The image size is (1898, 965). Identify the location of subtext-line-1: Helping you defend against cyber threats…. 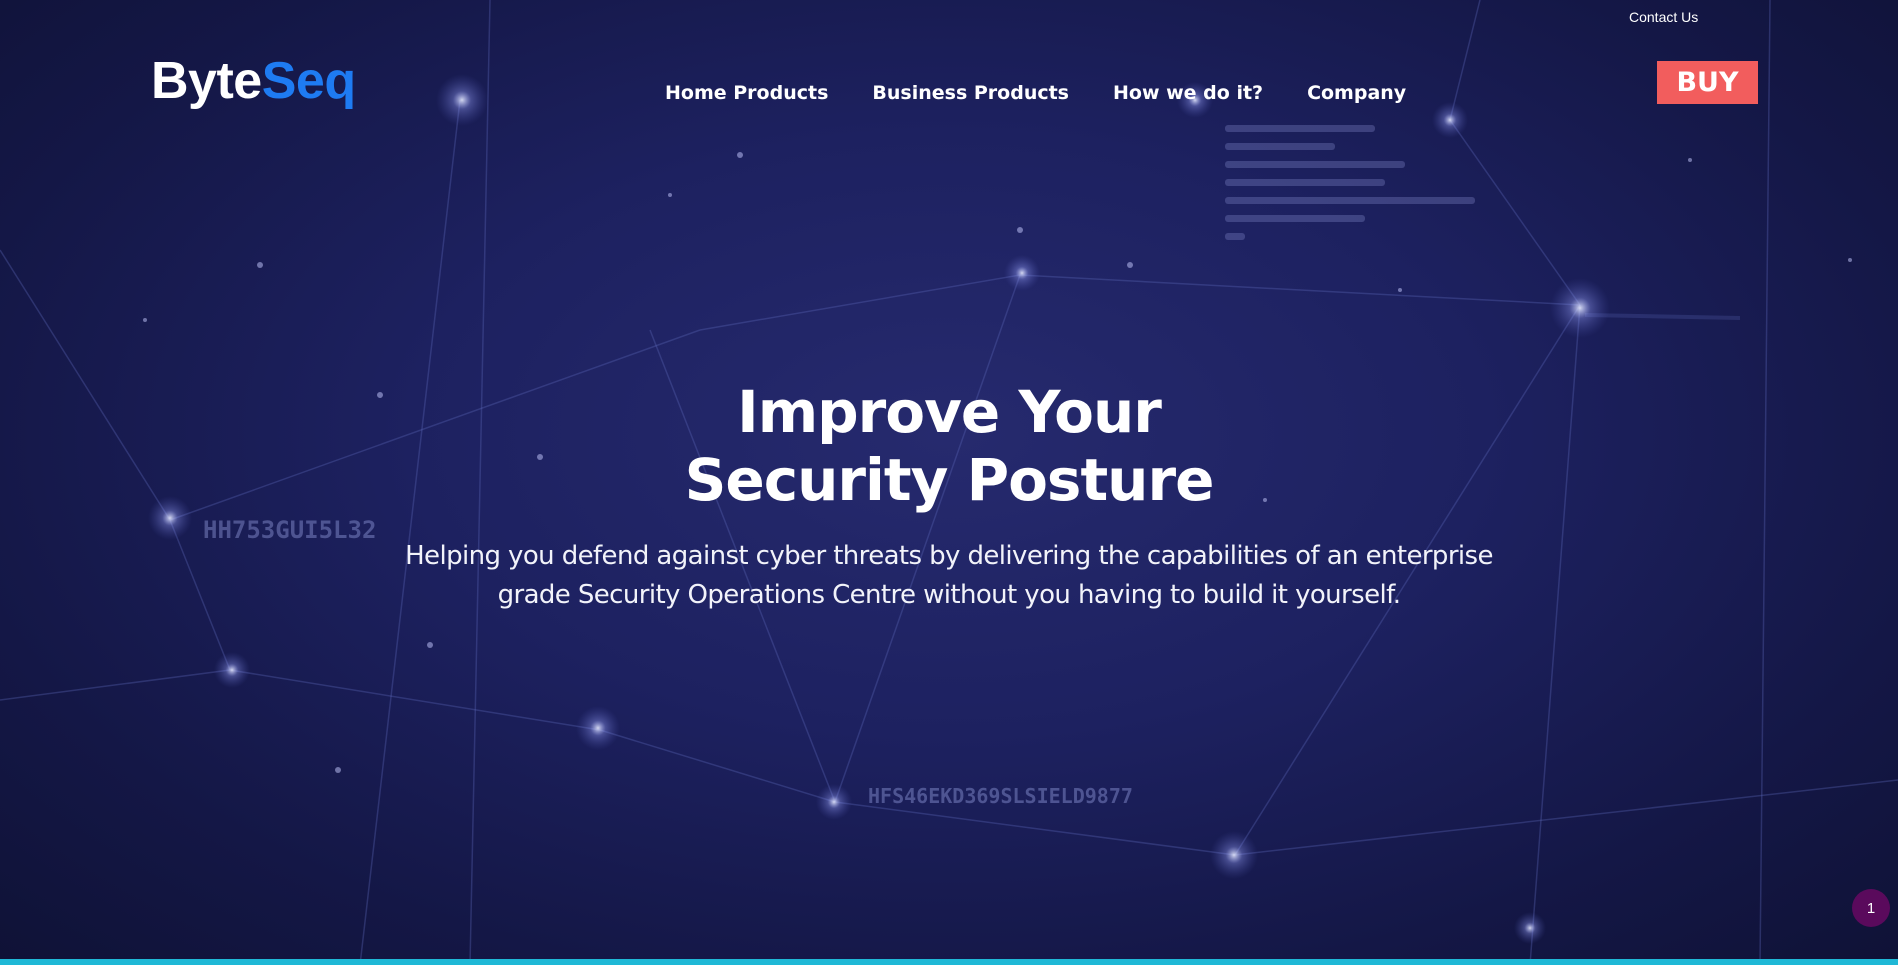
(949, 556).